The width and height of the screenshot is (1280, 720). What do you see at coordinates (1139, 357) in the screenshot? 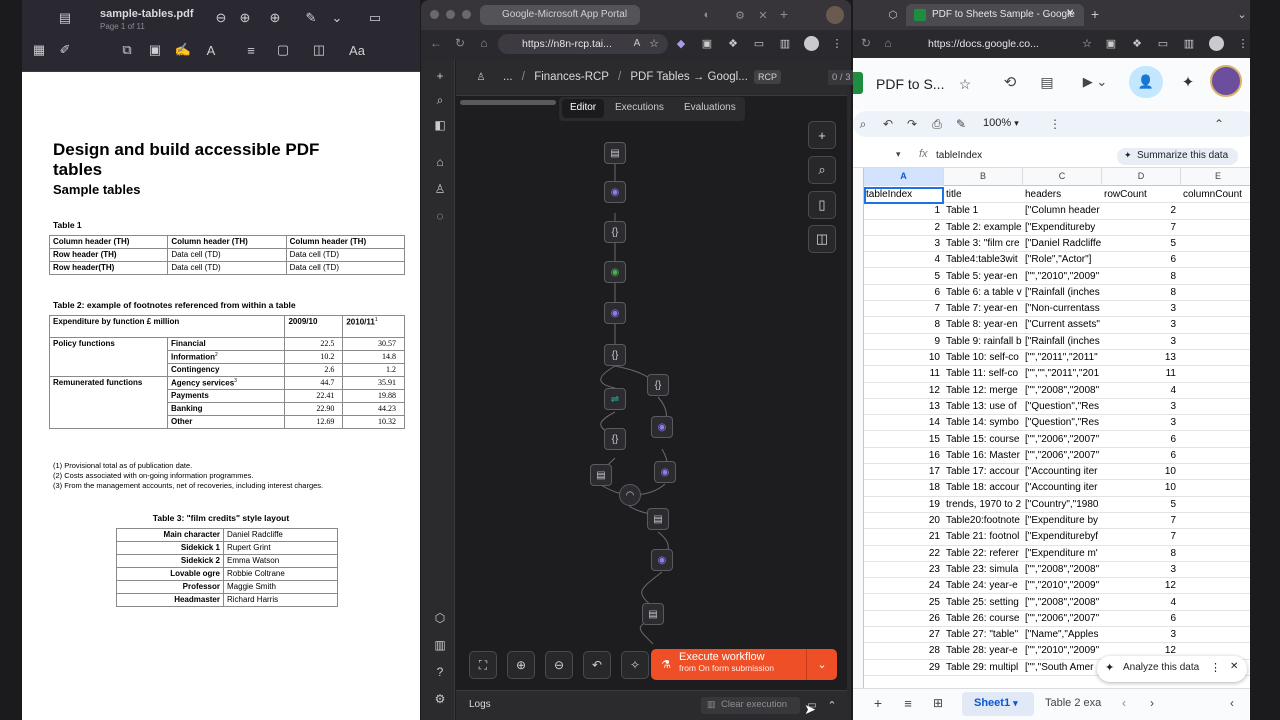
I see `cell-d: 13` at bounding box center [1139, 357].